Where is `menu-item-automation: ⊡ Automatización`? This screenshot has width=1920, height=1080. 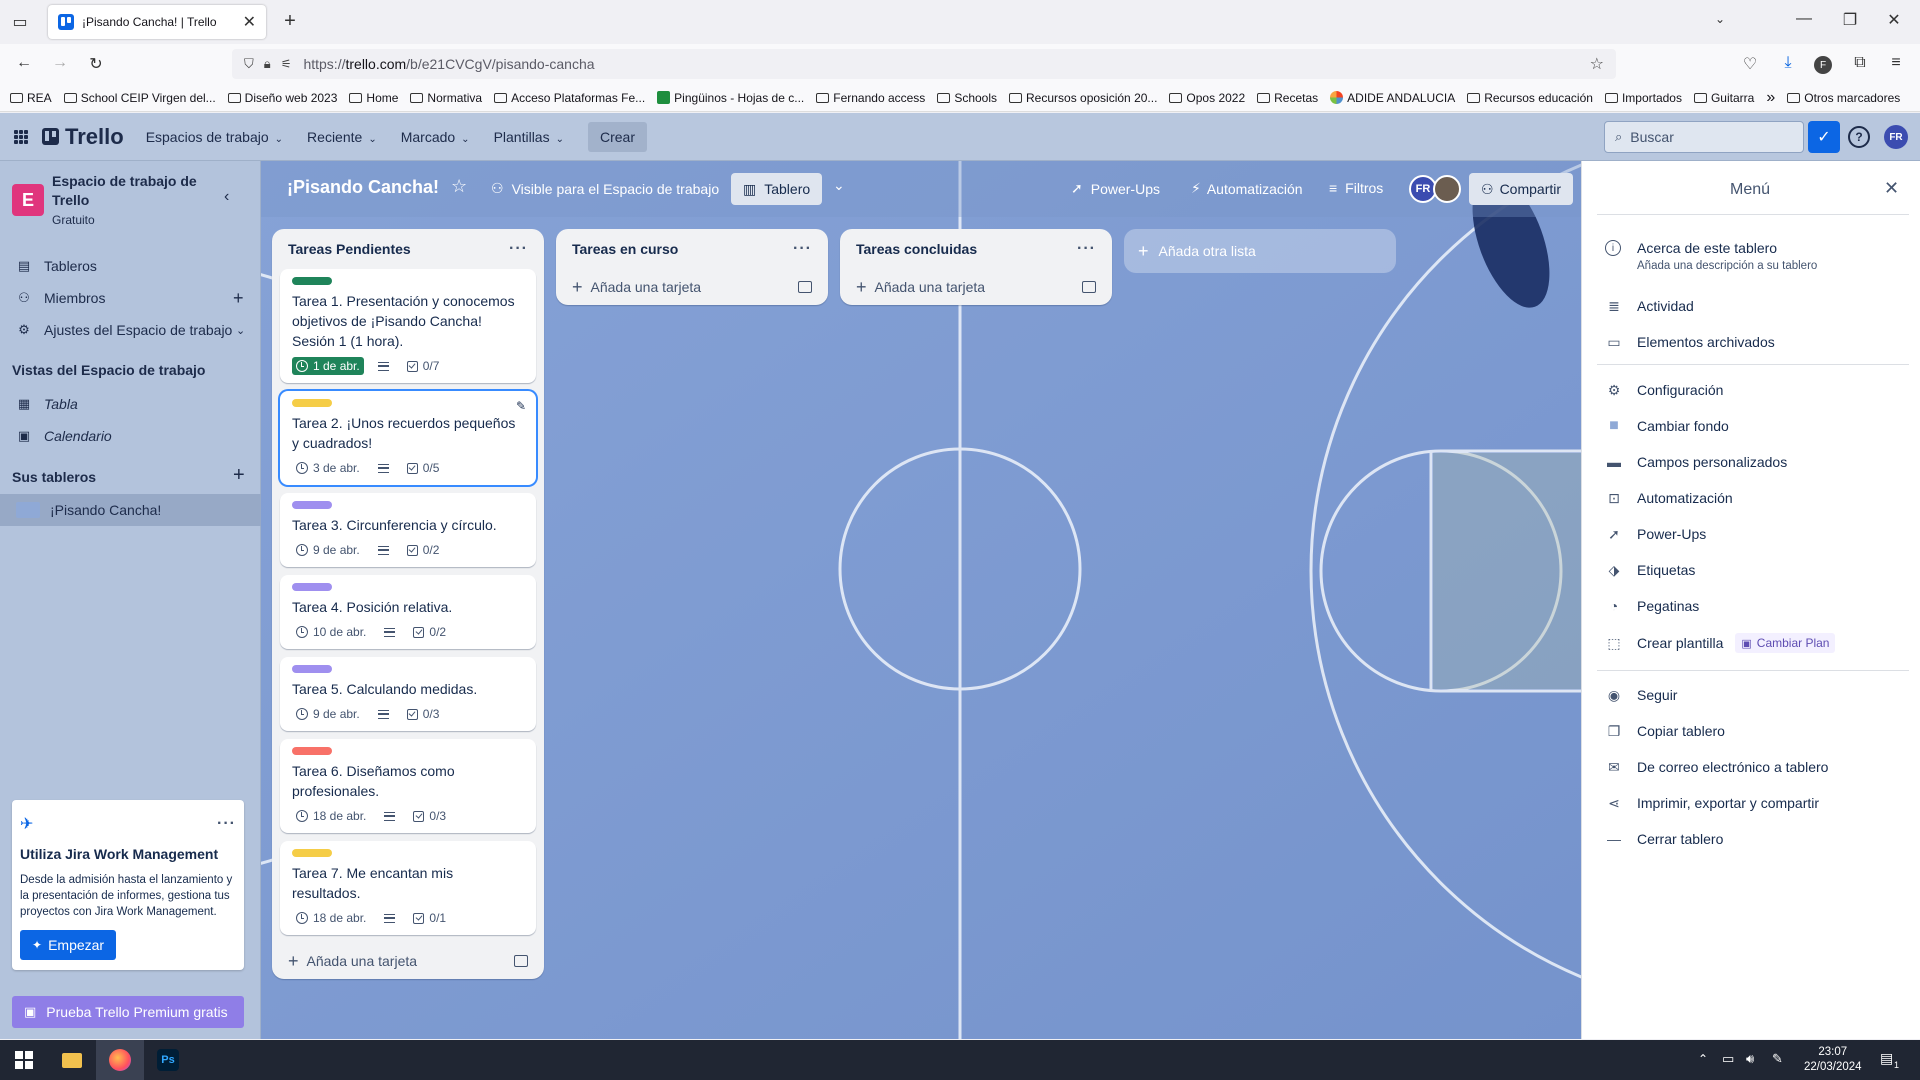 menu-item-automation: ⊡ Automatización is located at coordinates (1755, 498).